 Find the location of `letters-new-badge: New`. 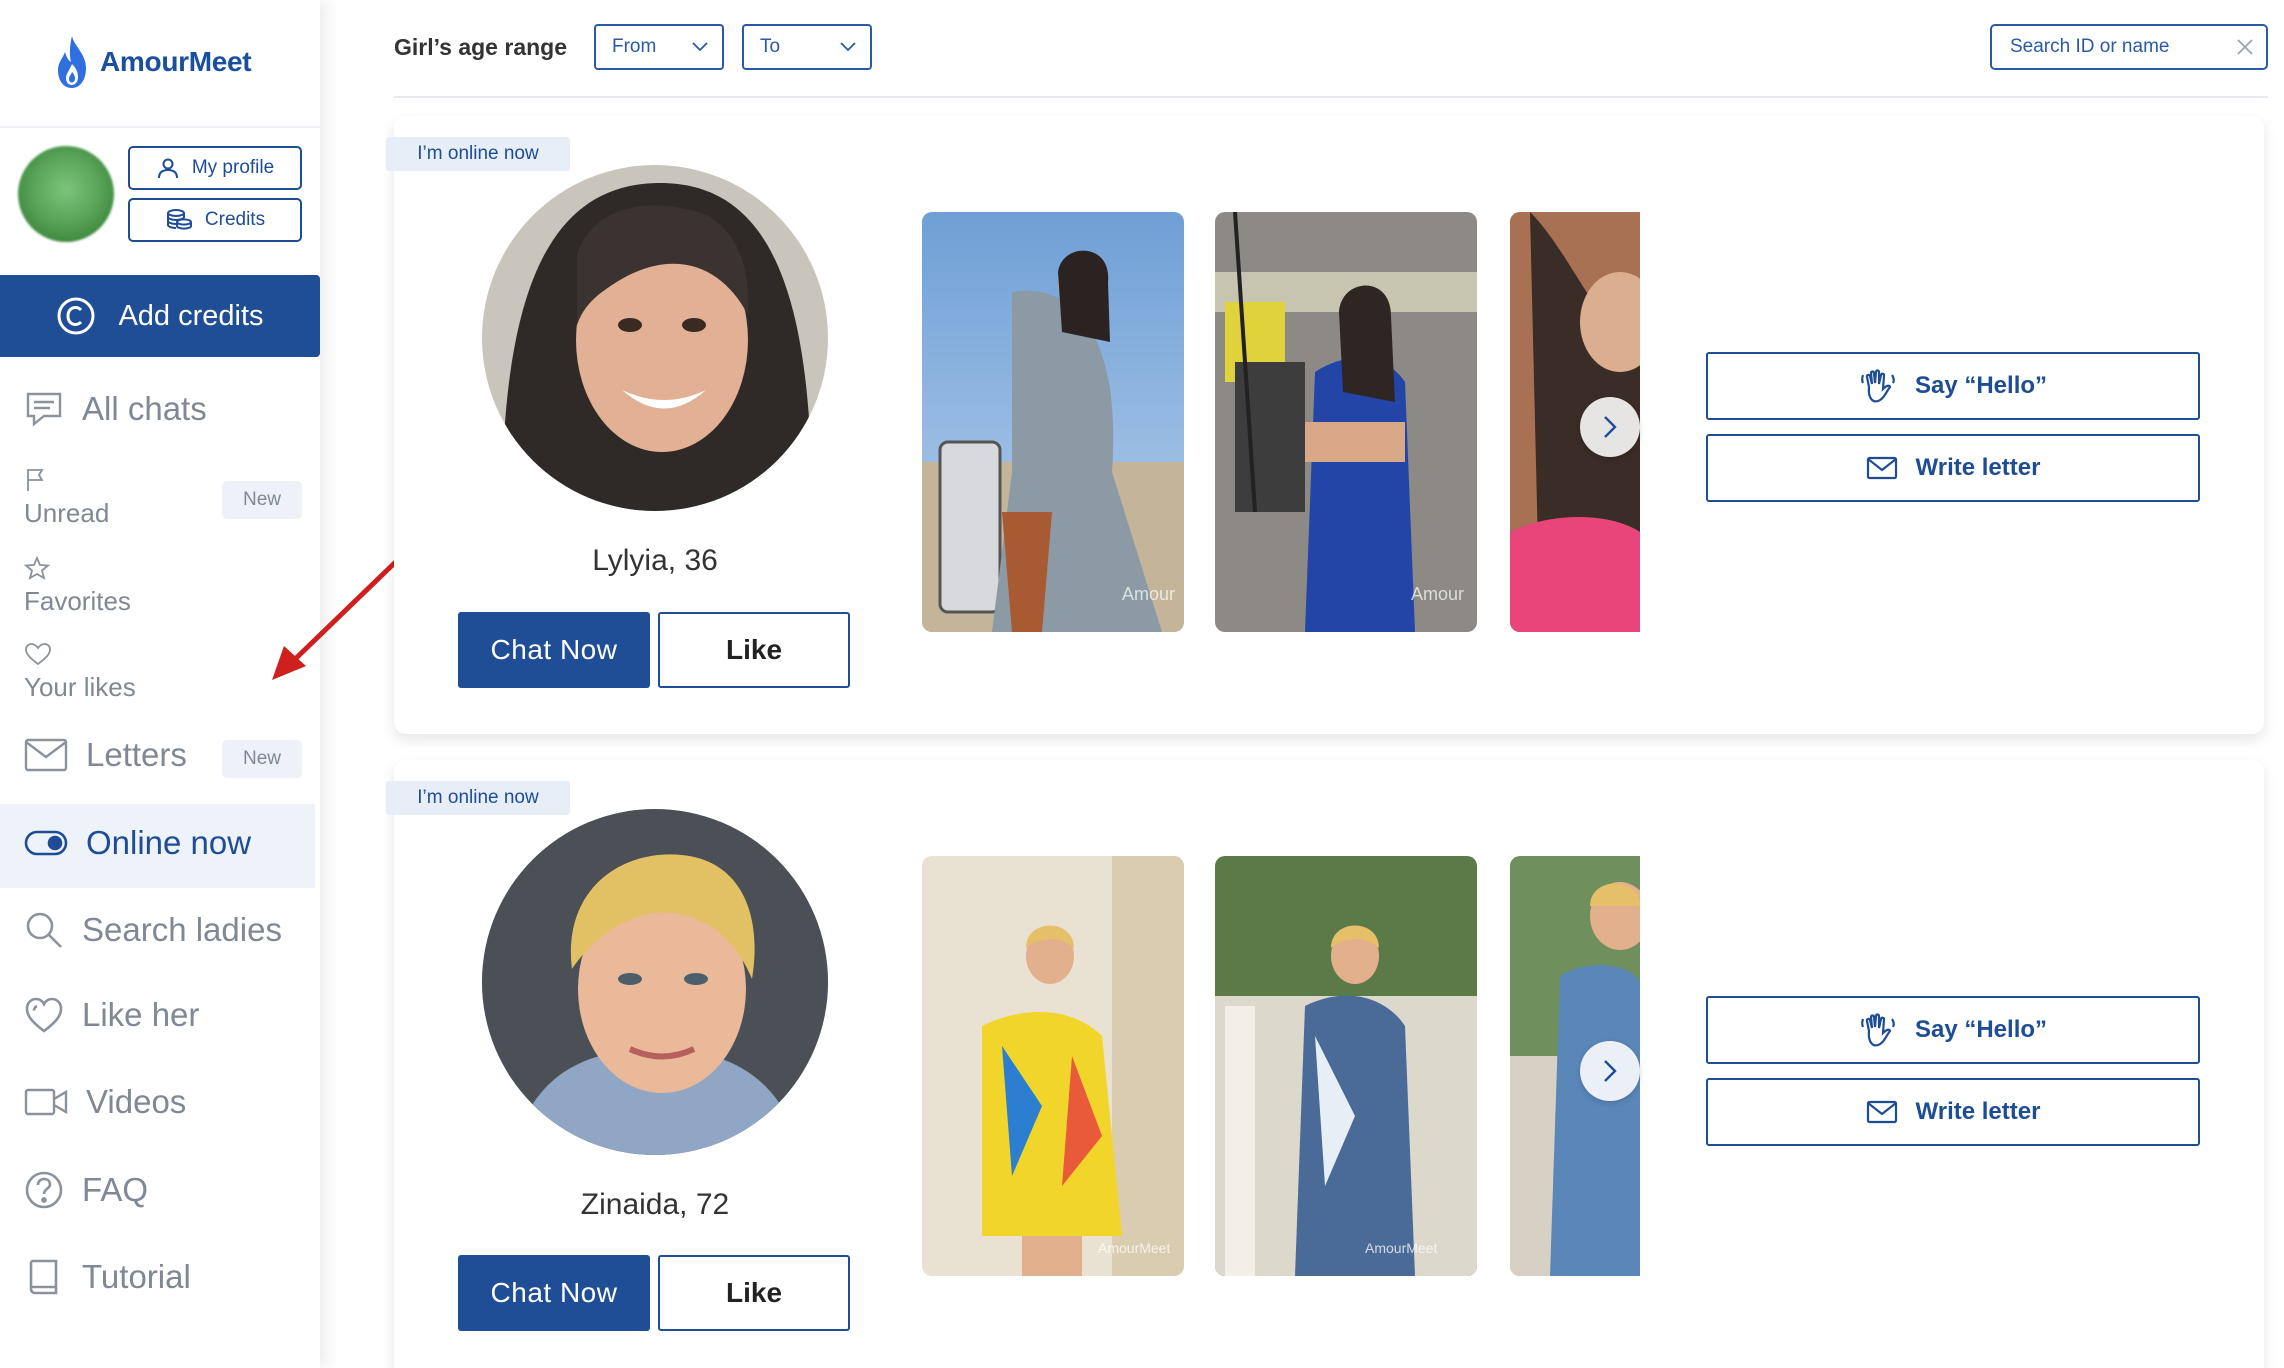

letters-new-badge: New is located at coordinates (262, 759).